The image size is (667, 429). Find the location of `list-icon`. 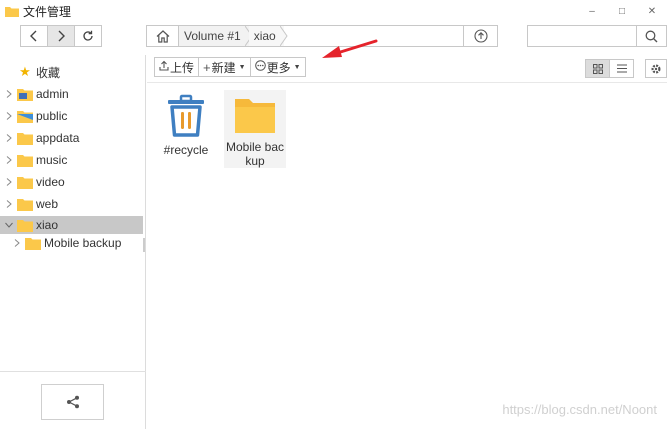

list-icon is located at coordinates (621, 68).